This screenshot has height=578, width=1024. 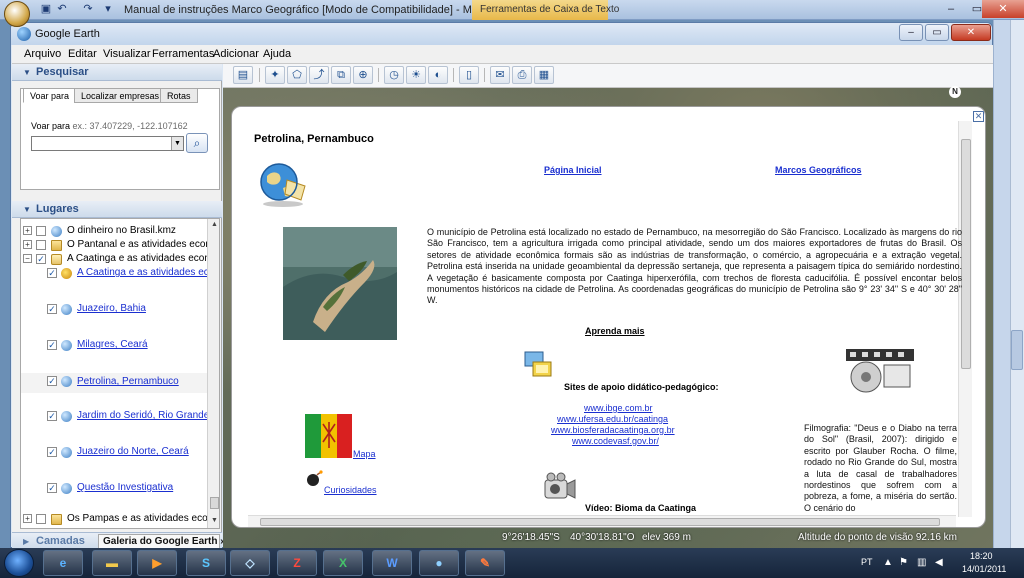 I want to click on file-explorer-icon: ▬, so click(x=112, y=563).